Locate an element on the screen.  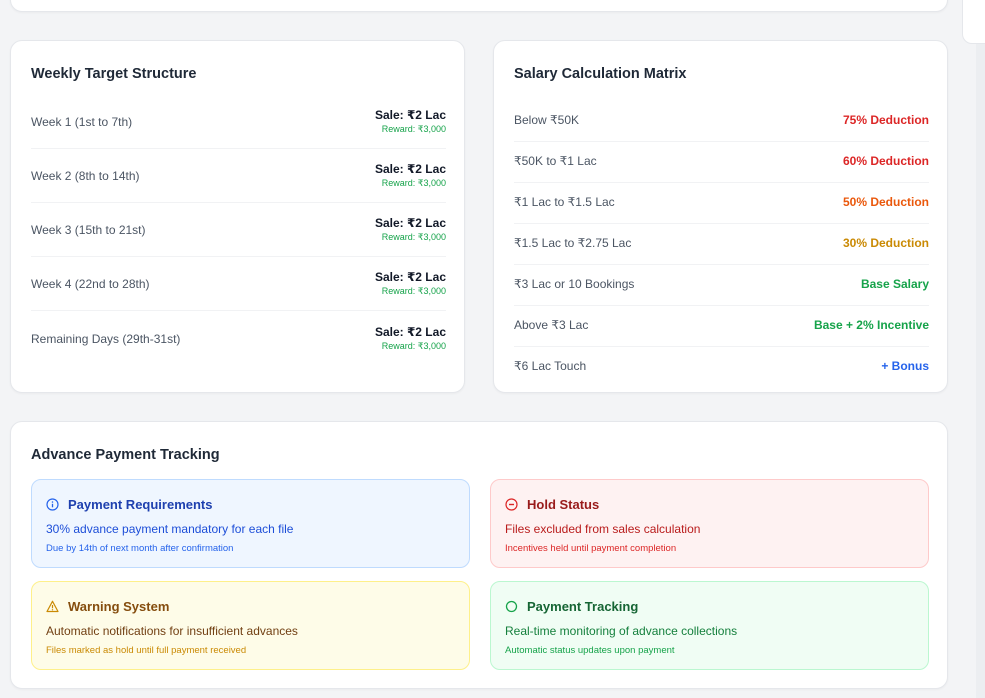
salary-range-label: ₹1.5 Lac to ₹2.75 Lac is located at coordinates (573, 243).